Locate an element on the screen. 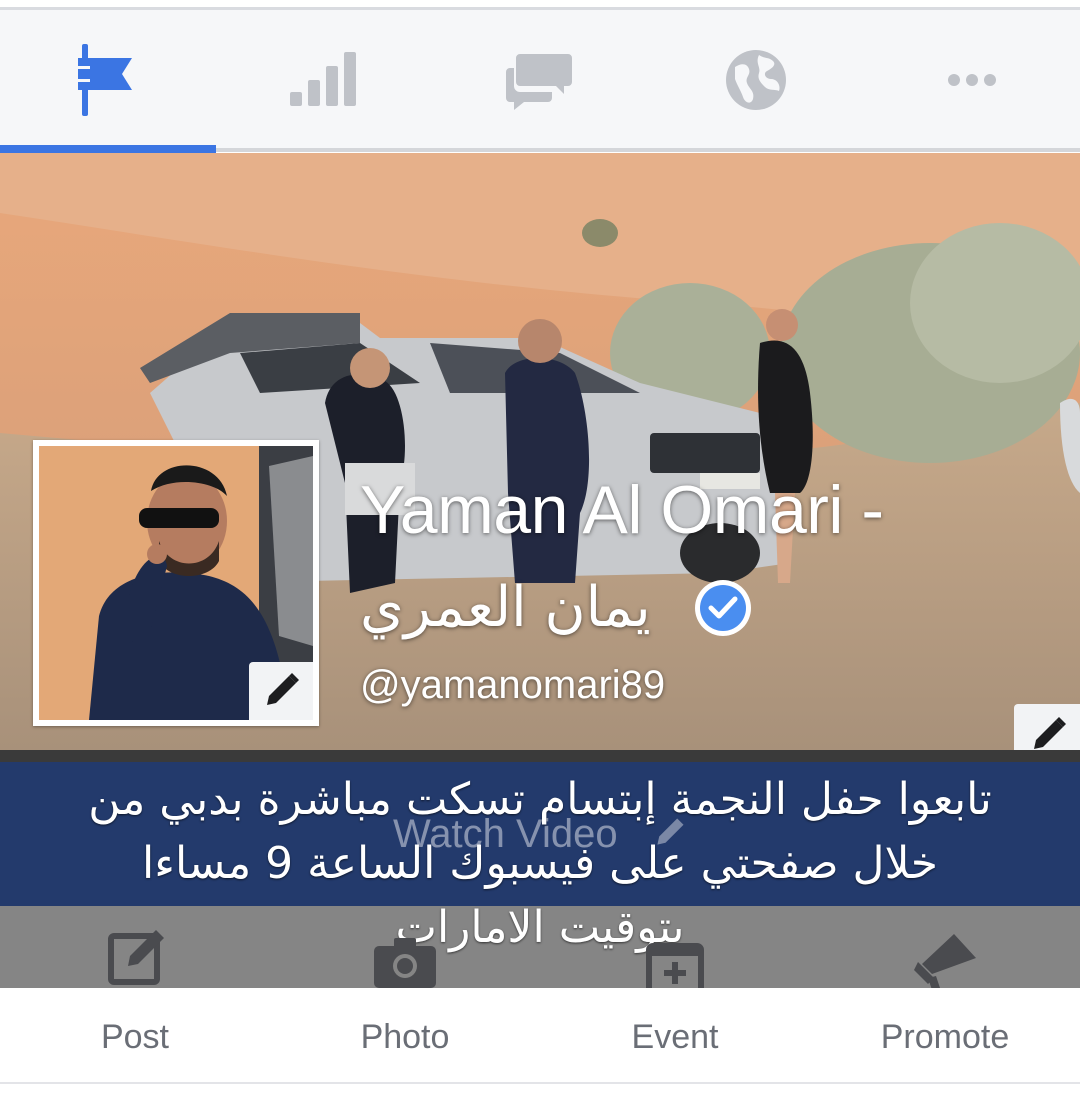  bar-chart-icon is located at coordinates (323, 79).